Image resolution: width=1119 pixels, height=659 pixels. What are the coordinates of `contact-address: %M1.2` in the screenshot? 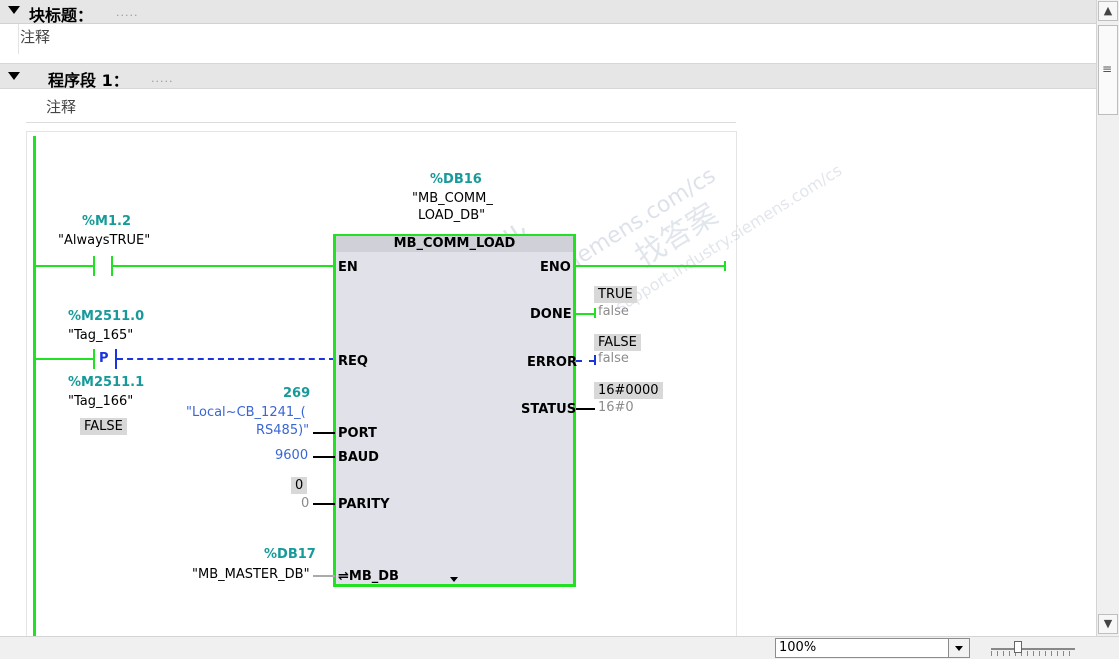 It's located at (106, 221).